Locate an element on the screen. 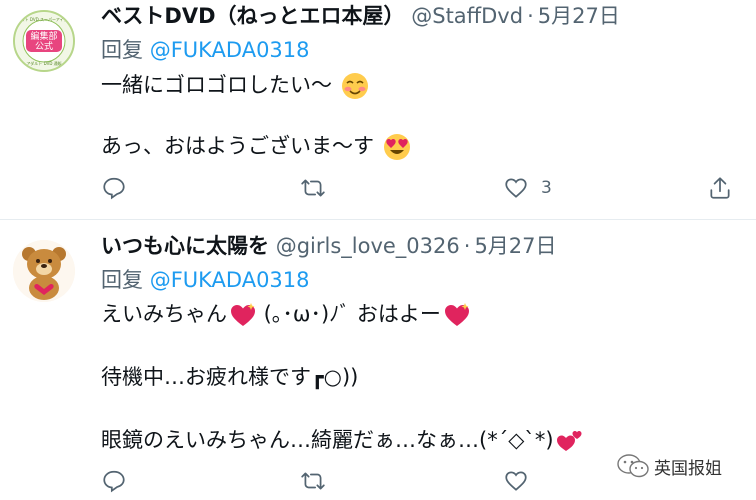  heart-eyes-emoji-icon is located at coordinates (396, 147).